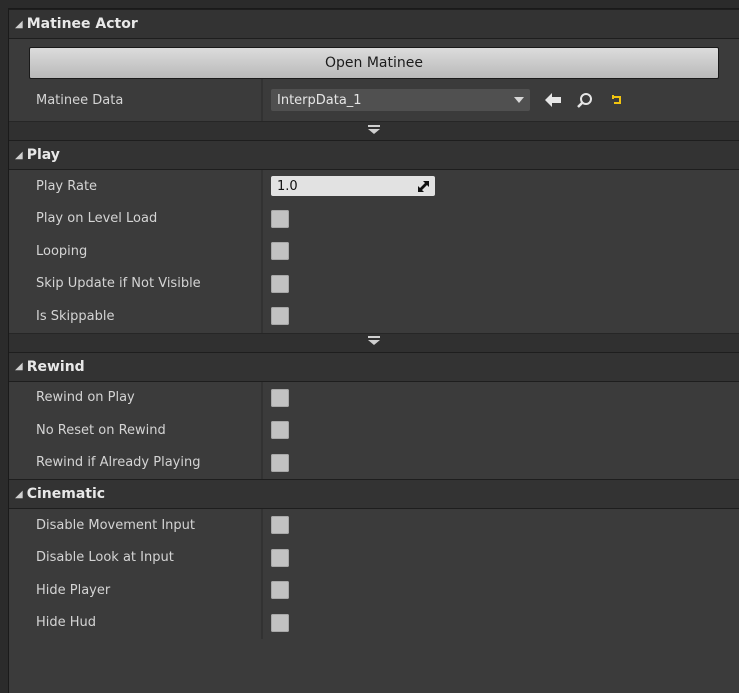  What do you see at coordinates (423, 186) in the screenshot?
I see `resize-arrows-icon` at bounding box center [423, 186].